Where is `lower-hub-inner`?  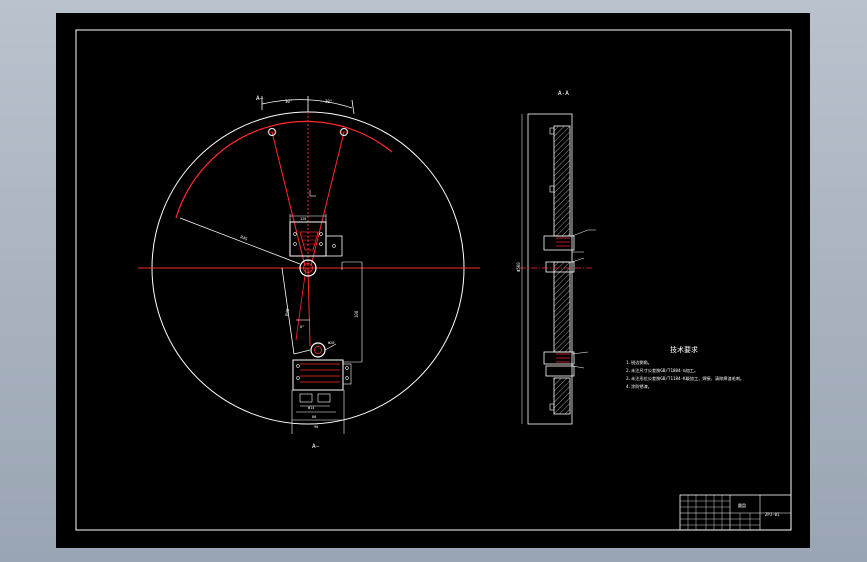
lower-hub-inner is located at coordinates (318, 350).